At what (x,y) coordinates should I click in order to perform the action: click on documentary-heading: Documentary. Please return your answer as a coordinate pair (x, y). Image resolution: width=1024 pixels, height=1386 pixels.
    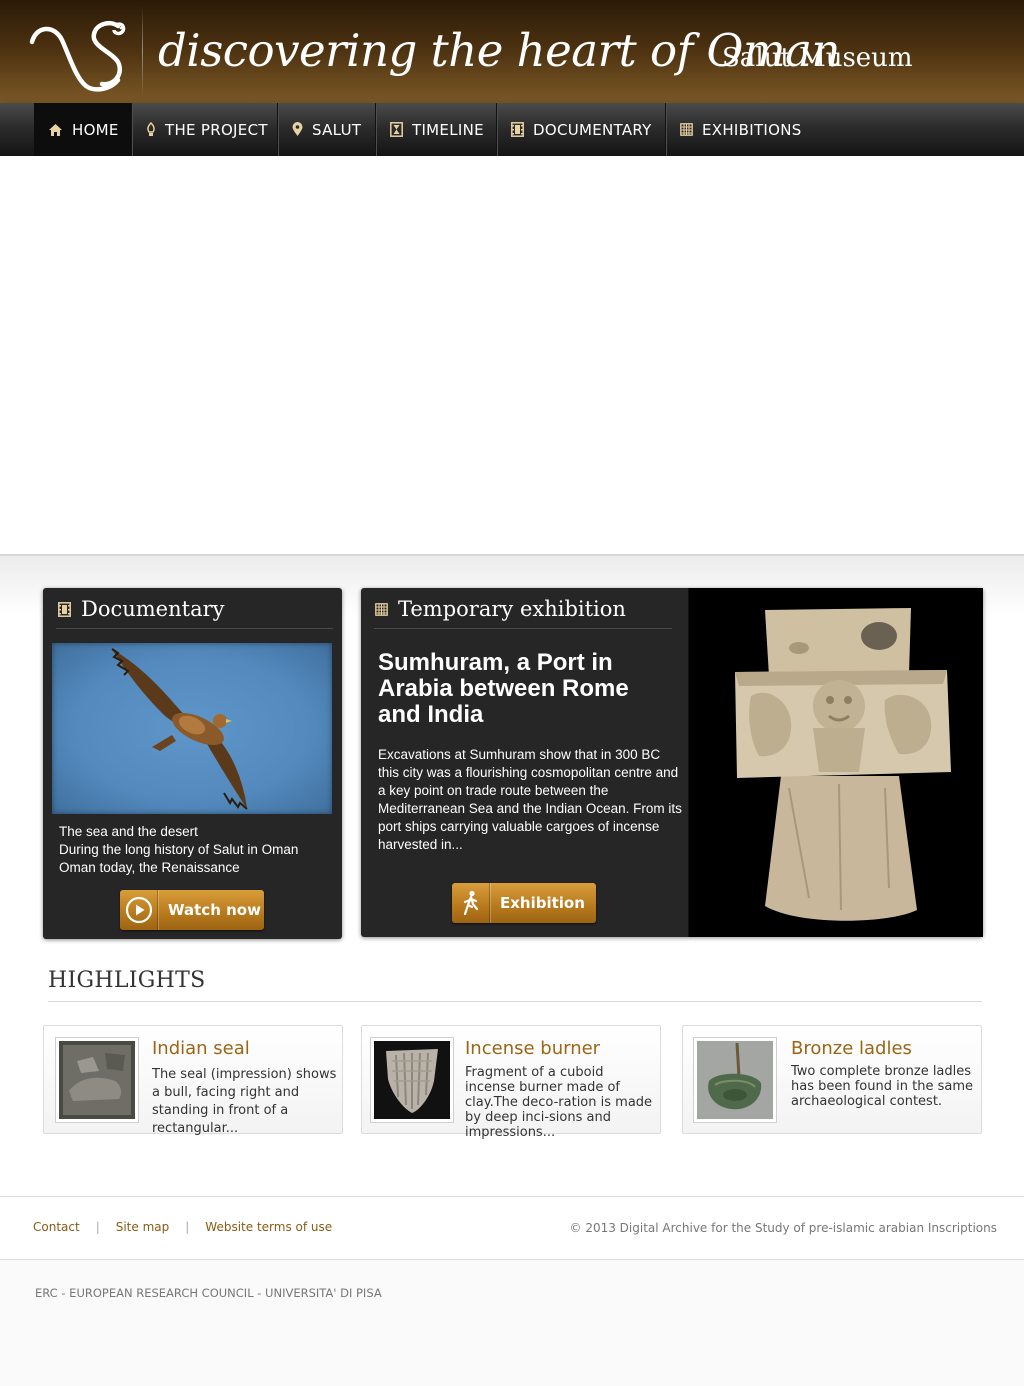
    Looking at the image, I should click on (141, 609).